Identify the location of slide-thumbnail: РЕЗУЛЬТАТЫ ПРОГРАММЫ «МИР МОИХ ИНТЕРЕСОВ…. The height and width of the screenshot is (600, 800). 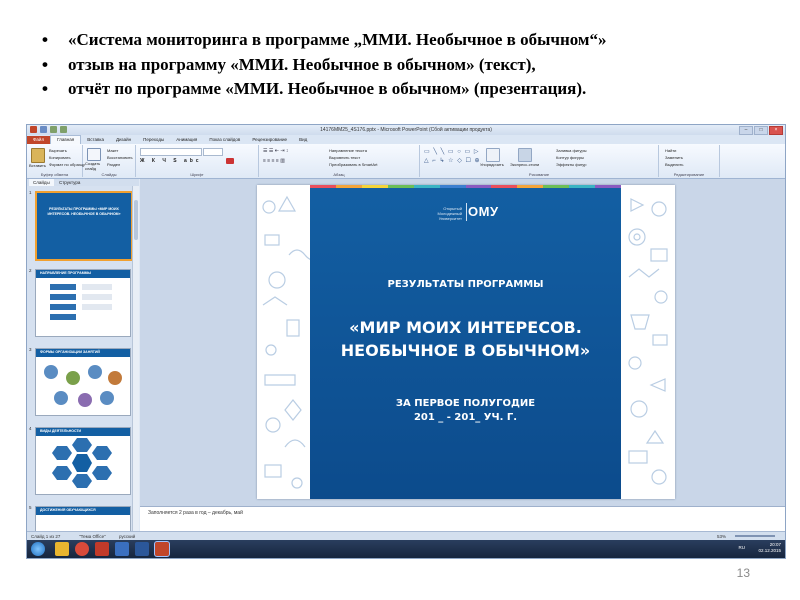
(84, 226).